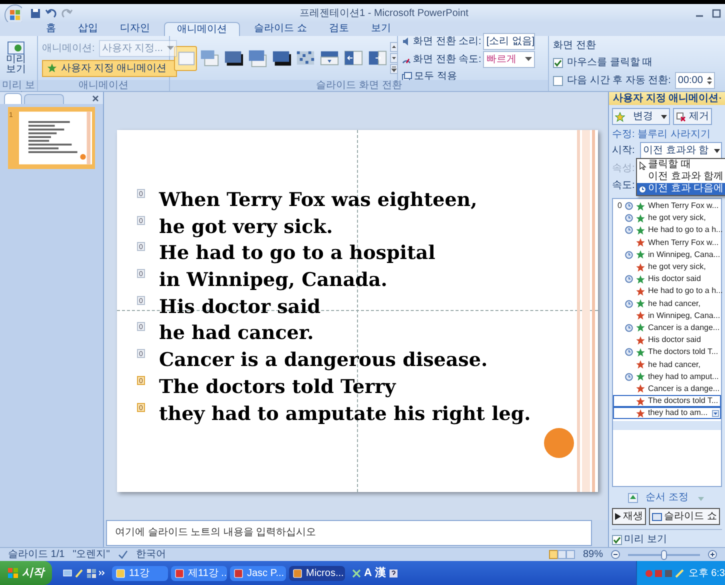 Image resolution: width=725 pixels, height=585 pixels. What do you see at coordinates (297, 253) in the screenshot?
I see `slide-text-line: He had to go to a hospital` at bounding box center [297, 253].